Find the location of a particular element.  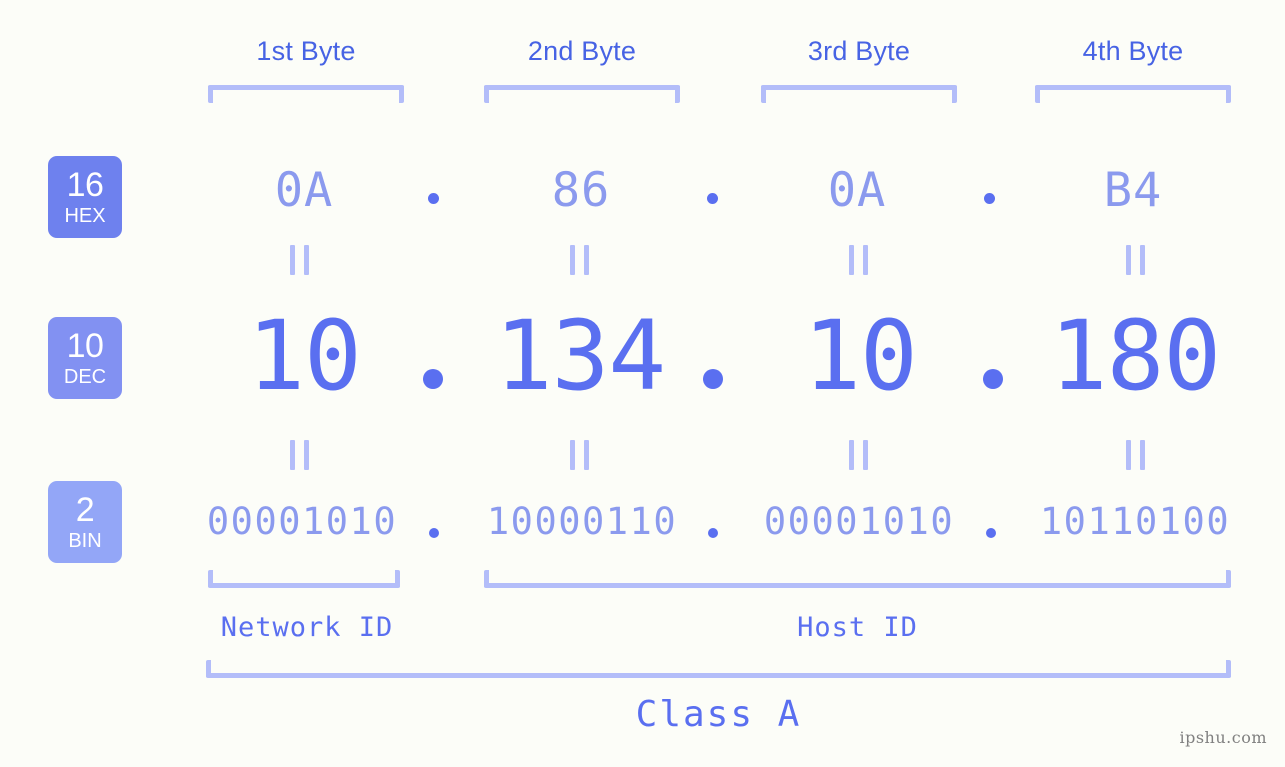

base-badge-bin-name: BIN is located at coordinates (85, 541).